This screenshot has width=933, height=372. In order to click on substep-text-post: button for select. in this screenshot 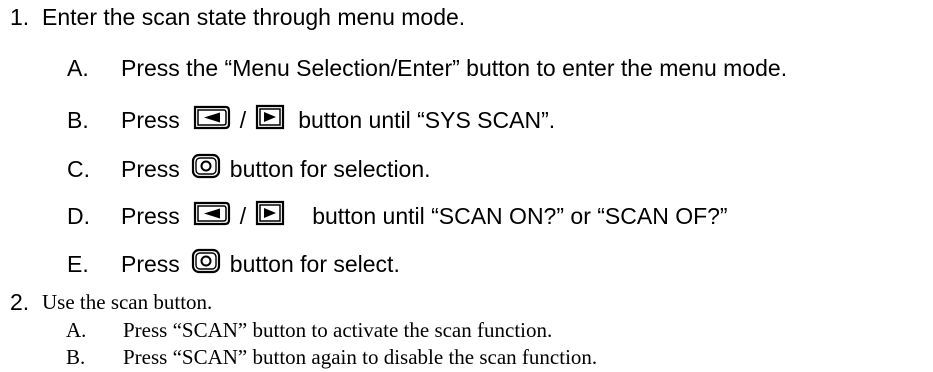, I will do `click(314, 263)`.